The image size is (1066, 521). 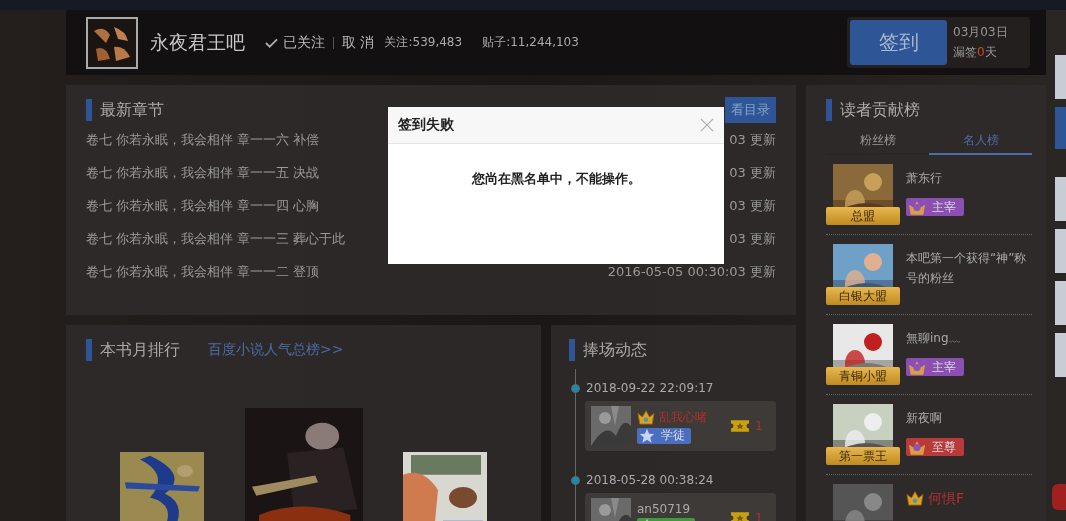 What do you see at coordinates (556, 179) in the screenshot?
I see `dialog-message: 您尚在黑名单中，不能操作。` at bounding box center [556, 179].